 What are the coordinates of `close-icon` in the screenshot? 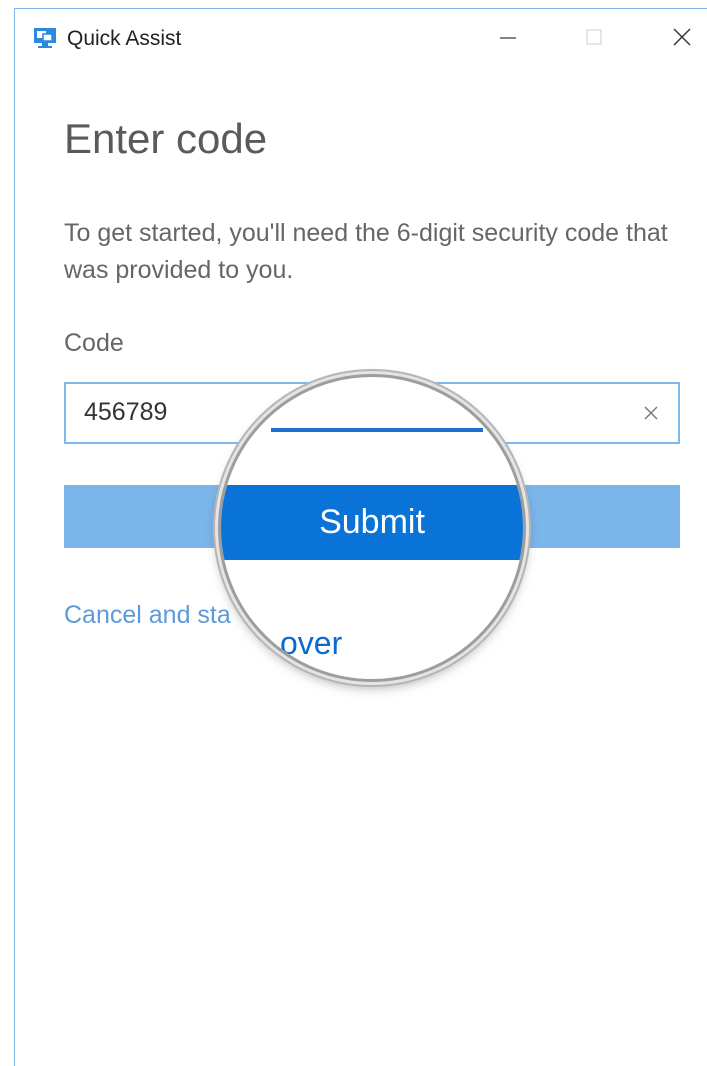 It's located at (682, 37).